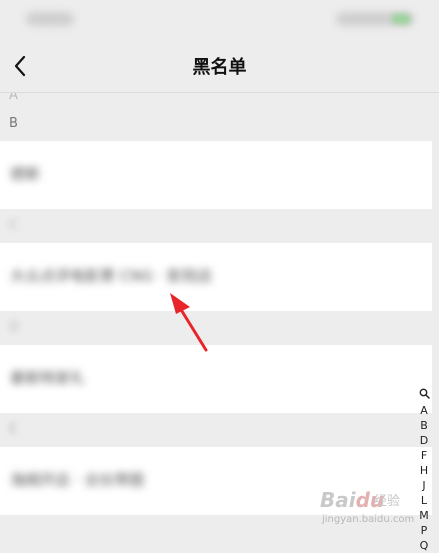 This screenshot has width=439, height=553. Describe the element at coordinates (216, 124) in the screenshot. I see `section-header-b: B` at that location.